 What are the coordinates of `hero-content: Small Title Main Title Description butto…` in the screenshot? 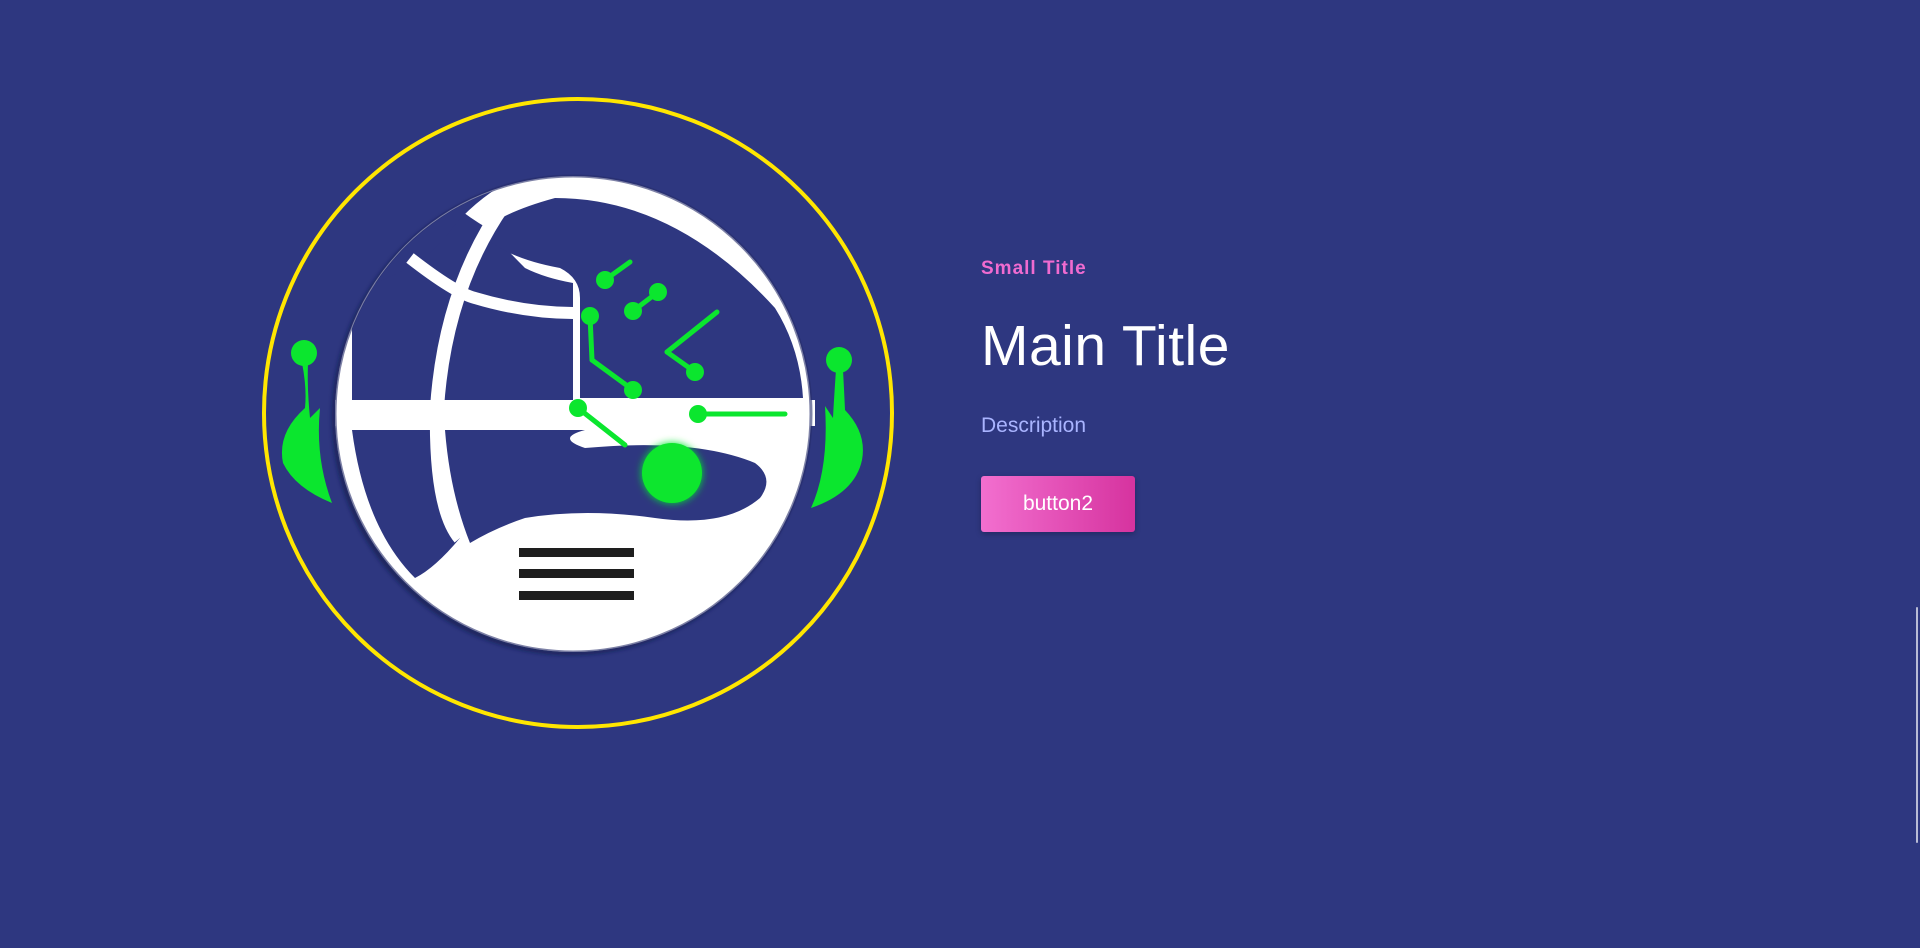 It's located at (1281, 395).